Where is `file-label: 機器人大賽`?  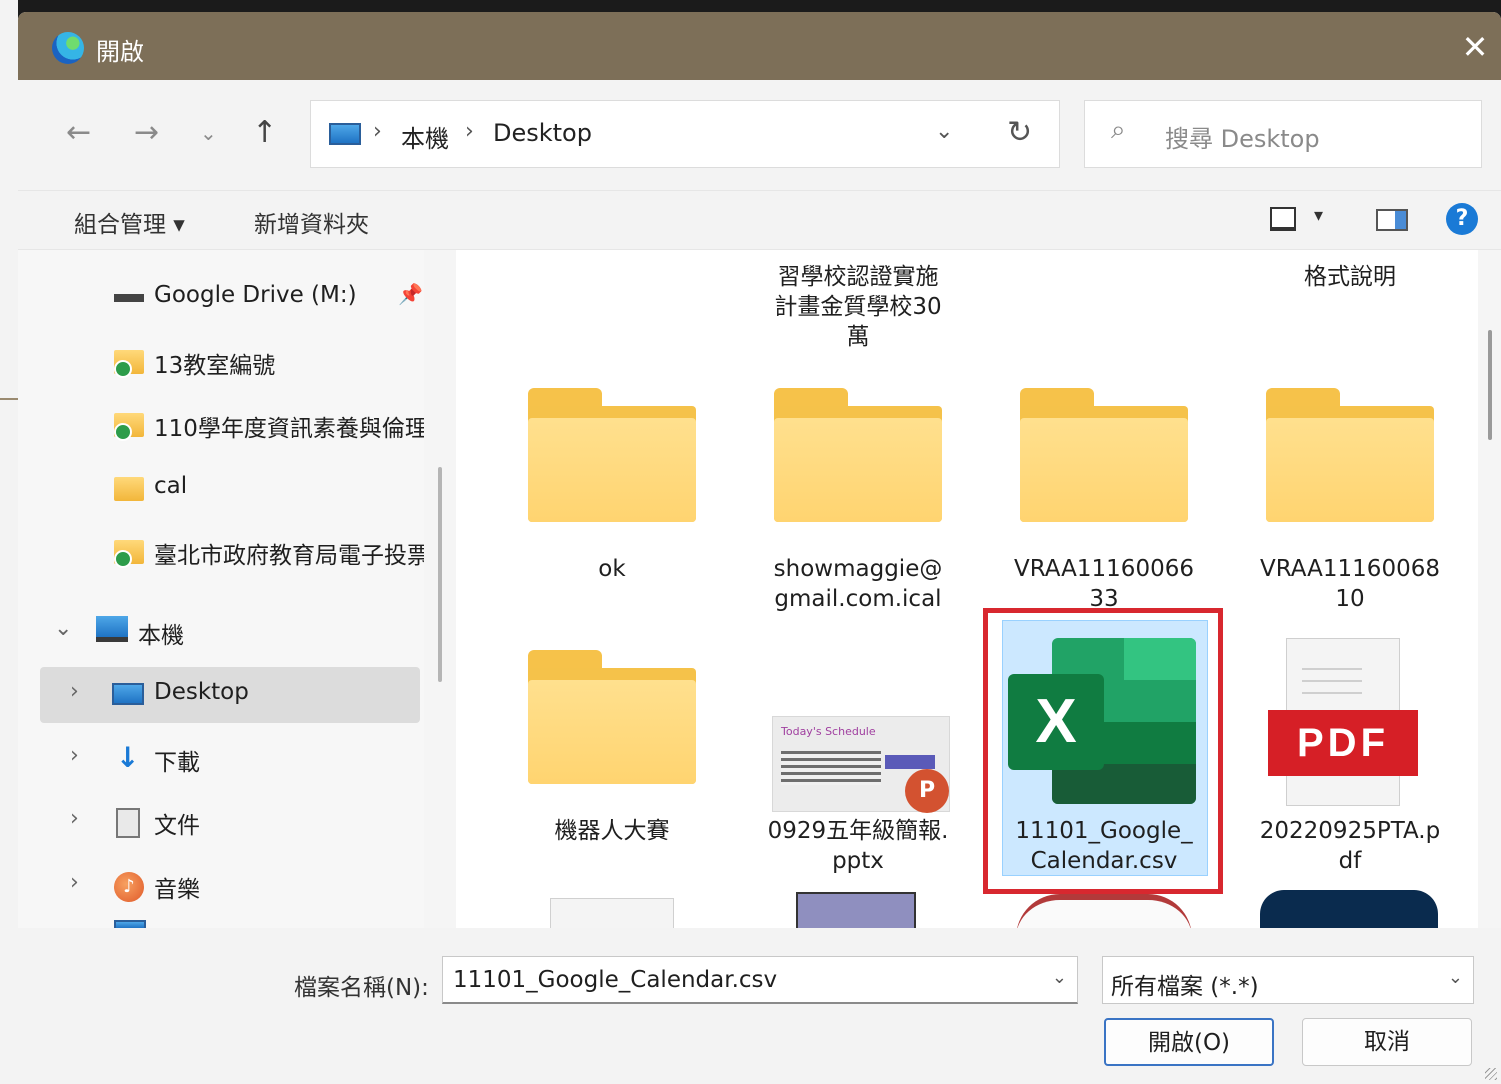
file-label: 機器人大賽 is located at coordinates (612, 831).